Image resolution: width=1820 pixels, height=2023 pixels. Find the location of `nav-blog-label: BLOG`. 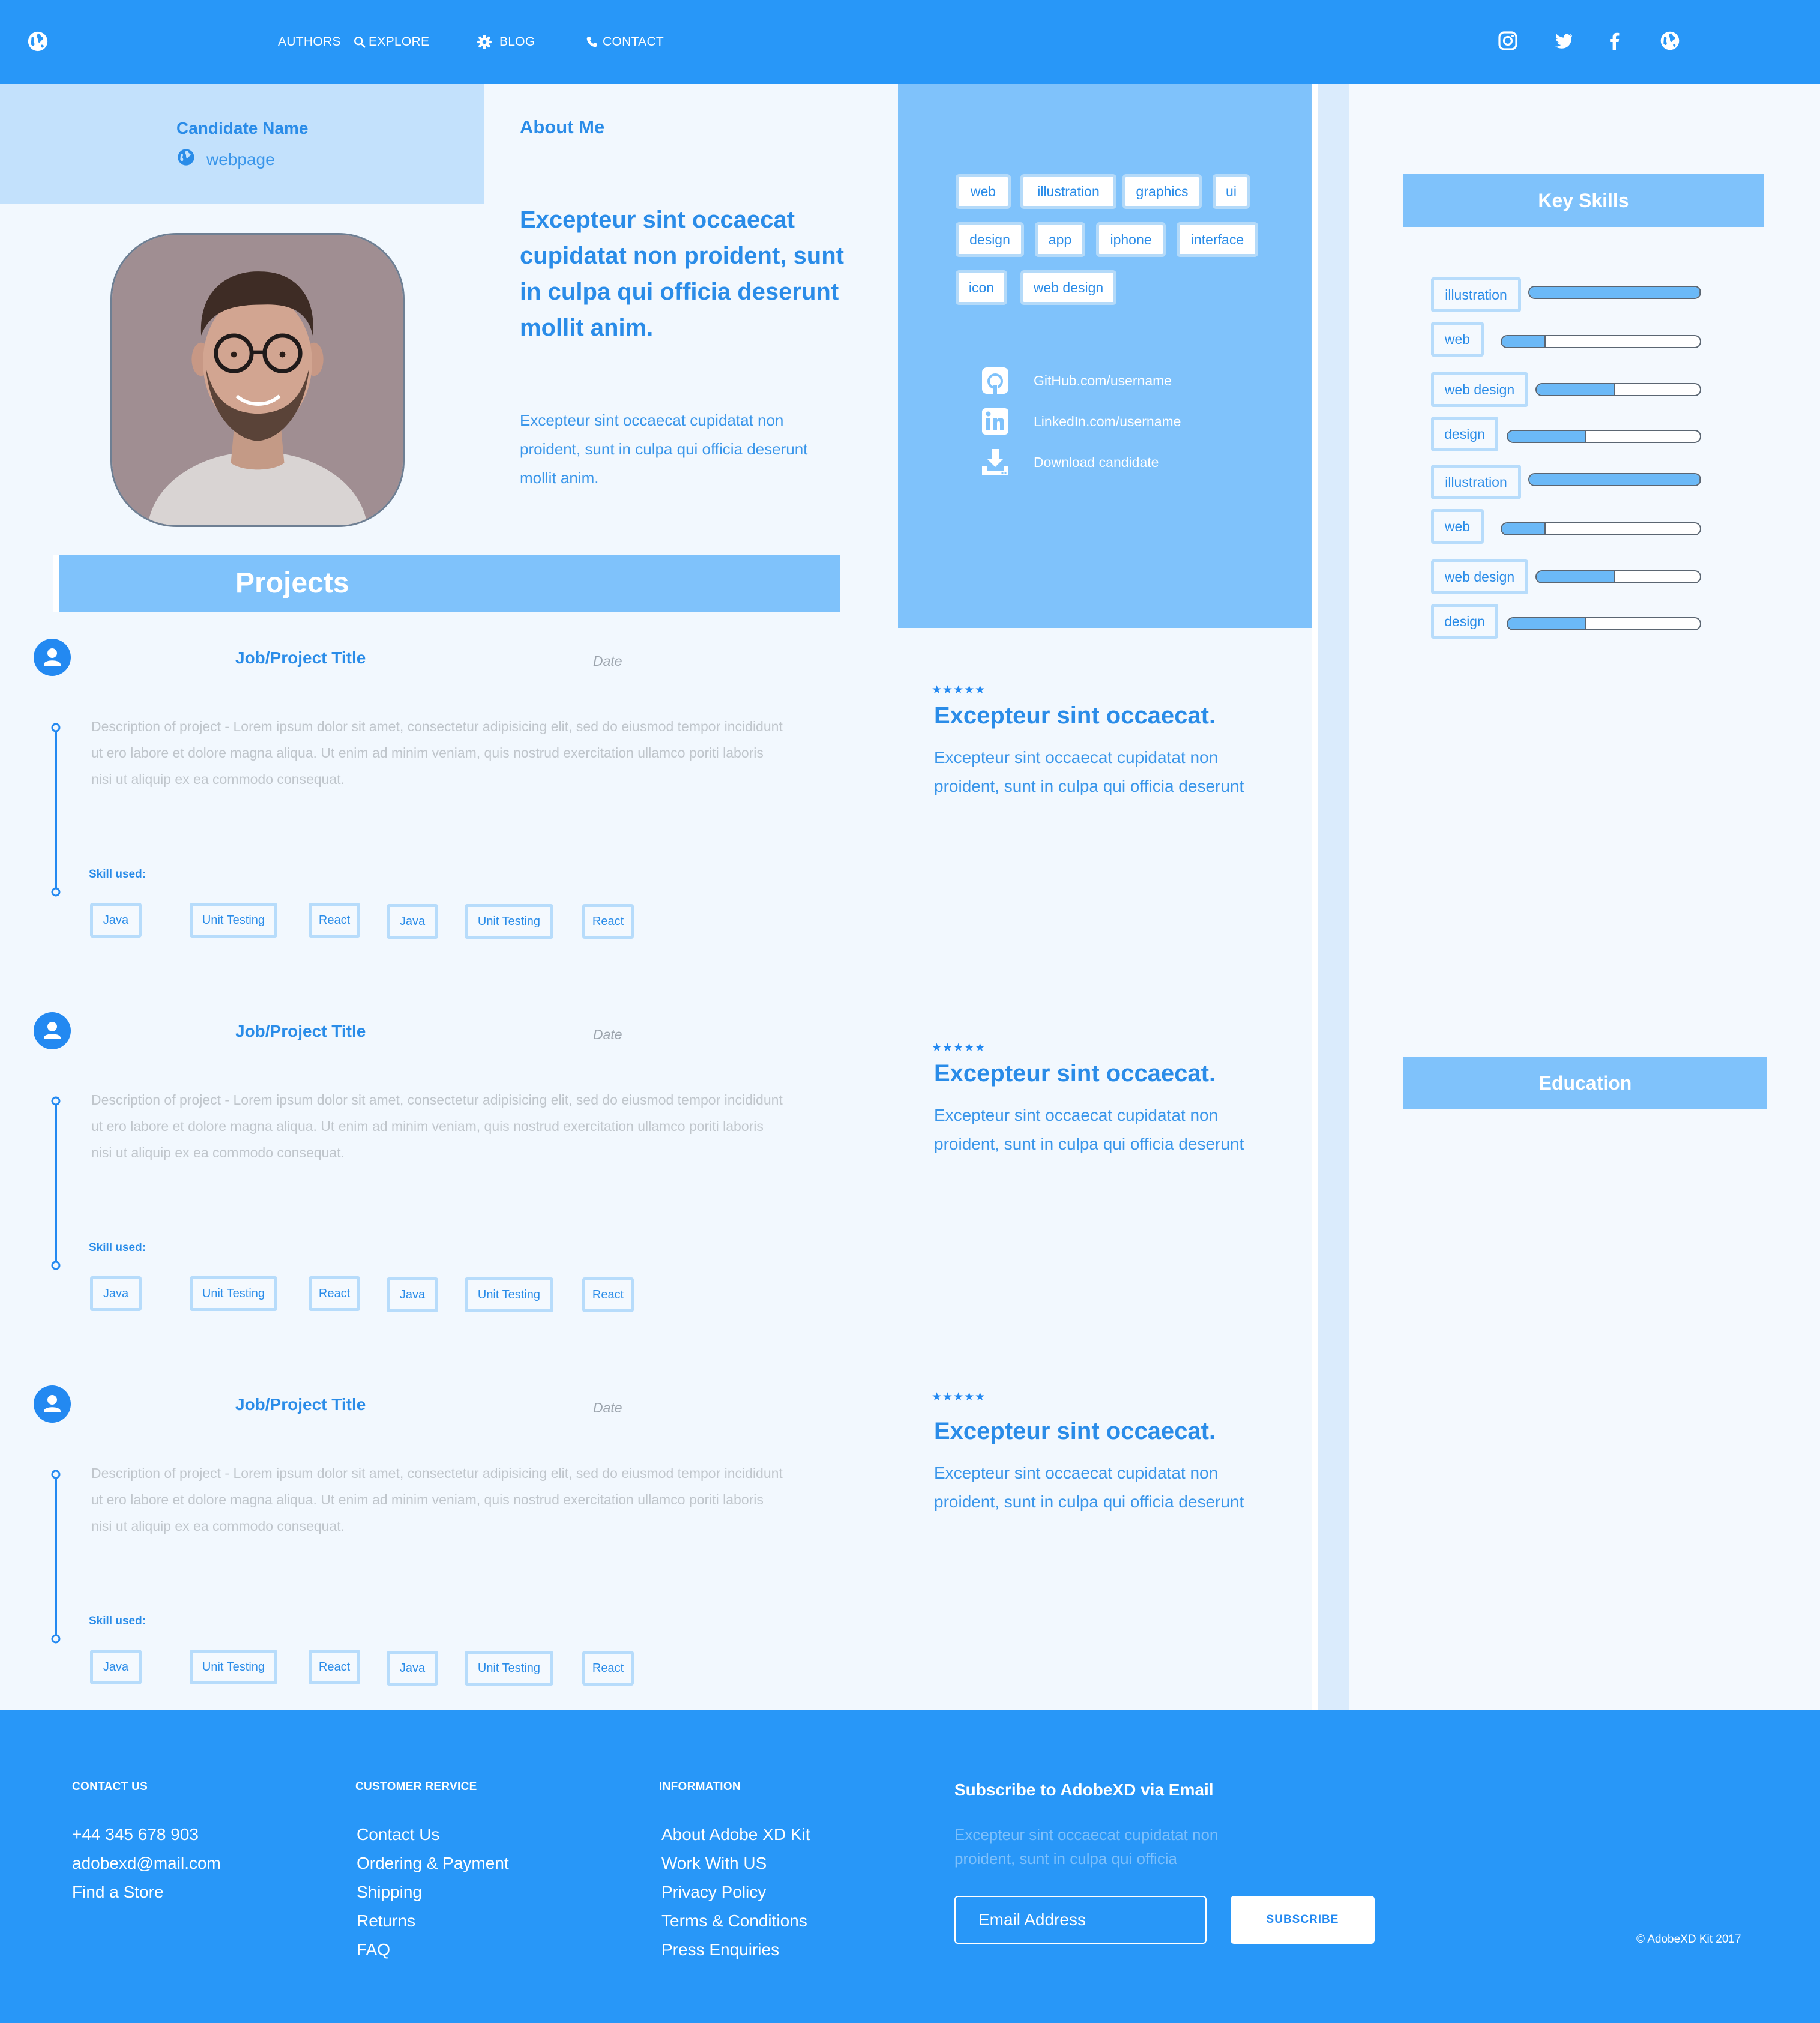

nav-blog-label: BLOG is located at coordinates (517, 42).